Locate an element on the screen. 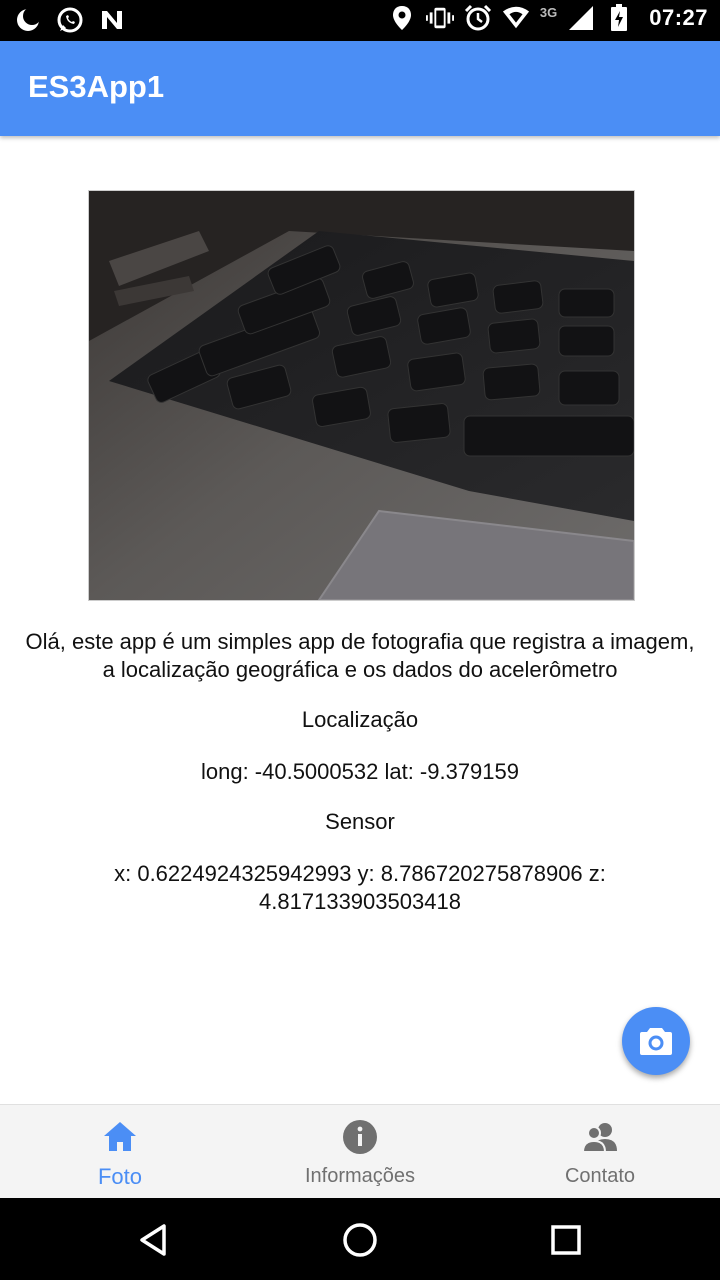 The image size is (720, 1280). alarm-icon is located at coordinates (478, 18).